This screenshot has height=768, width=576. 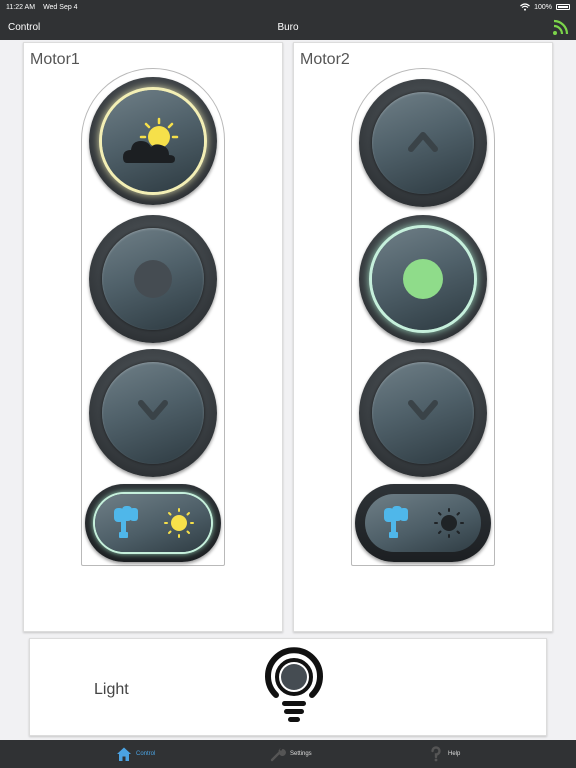 I want to click on tab-help: Help, so click(x=444, y=754).